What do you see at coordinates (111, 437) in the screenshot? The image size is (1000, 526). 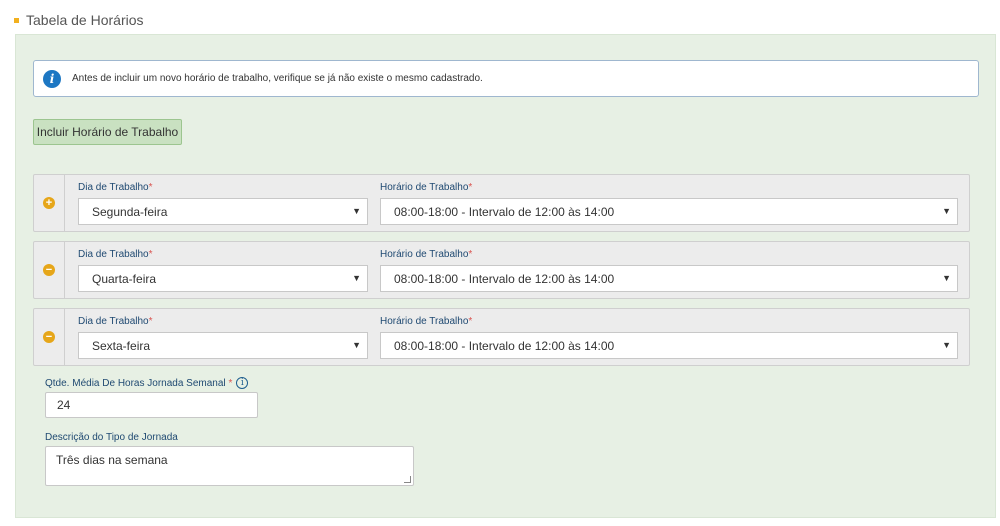 I see `description-label: Descrição do Tipo de Jornada` at bounding box center [111, 437].